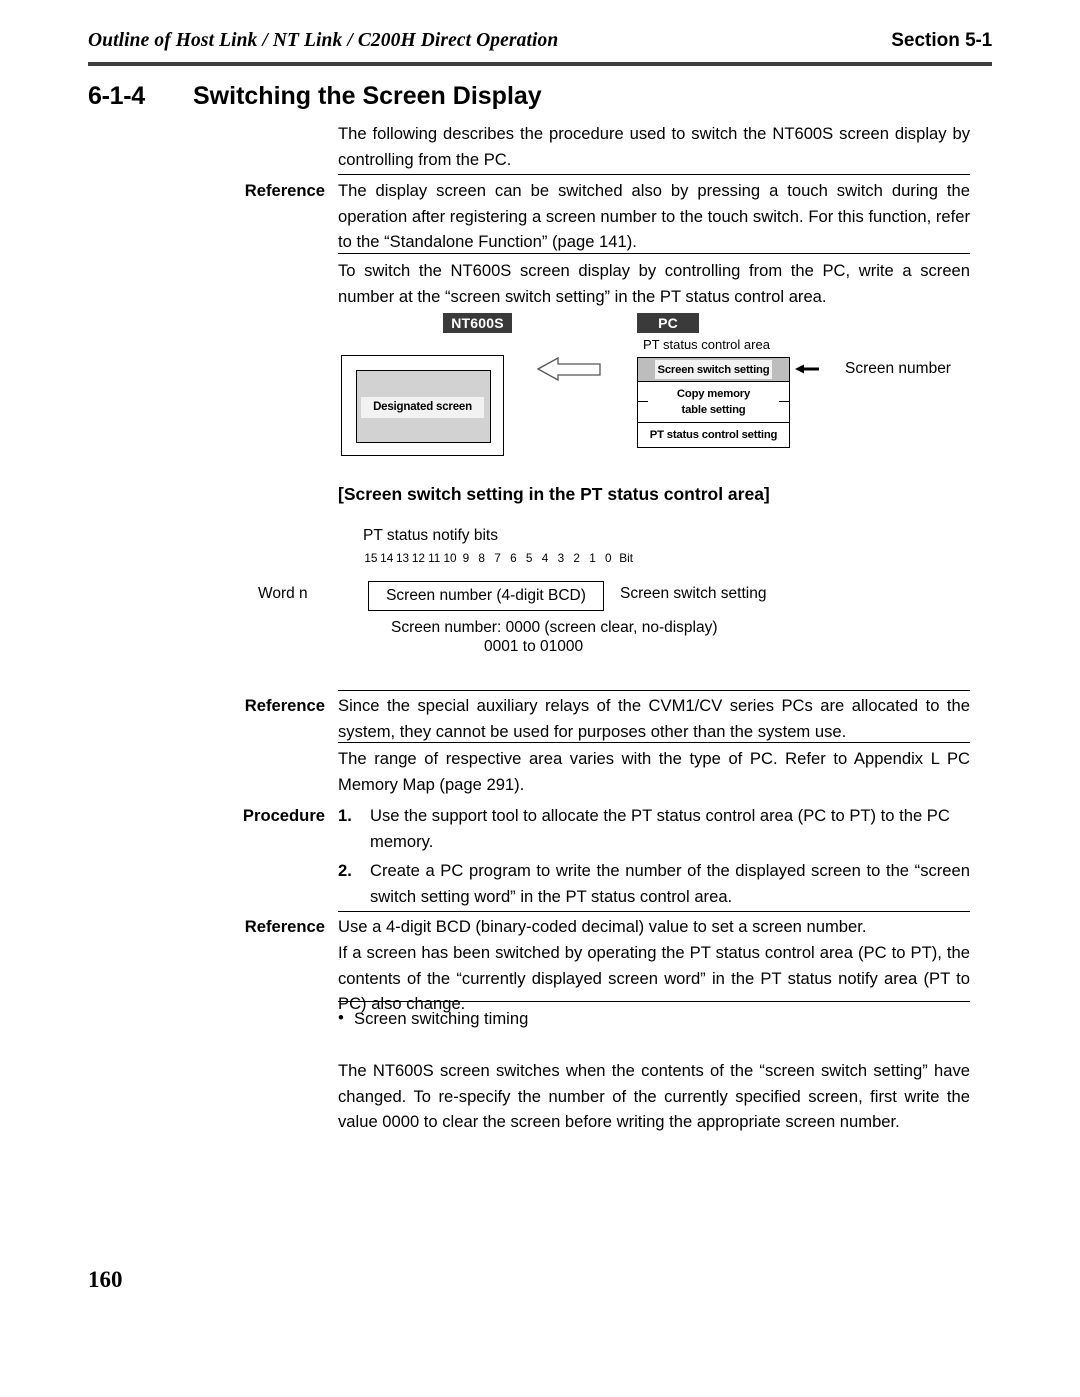 This screenshot has height=1397, width=1080. I want to click on nt600s-screen: Designated screen, so click(423, 406).